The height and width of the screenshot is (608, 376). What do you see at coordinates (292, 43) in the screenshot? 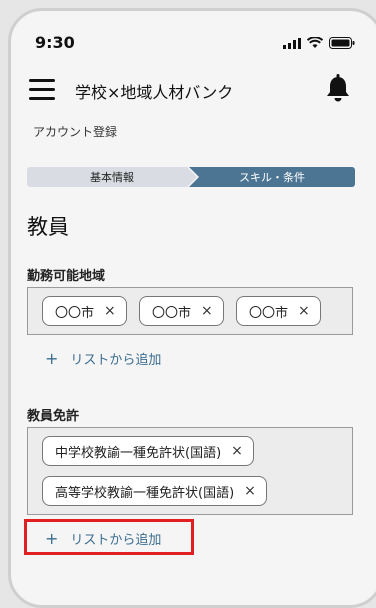
I see `signal-icon` at bounding box center [292, 43].